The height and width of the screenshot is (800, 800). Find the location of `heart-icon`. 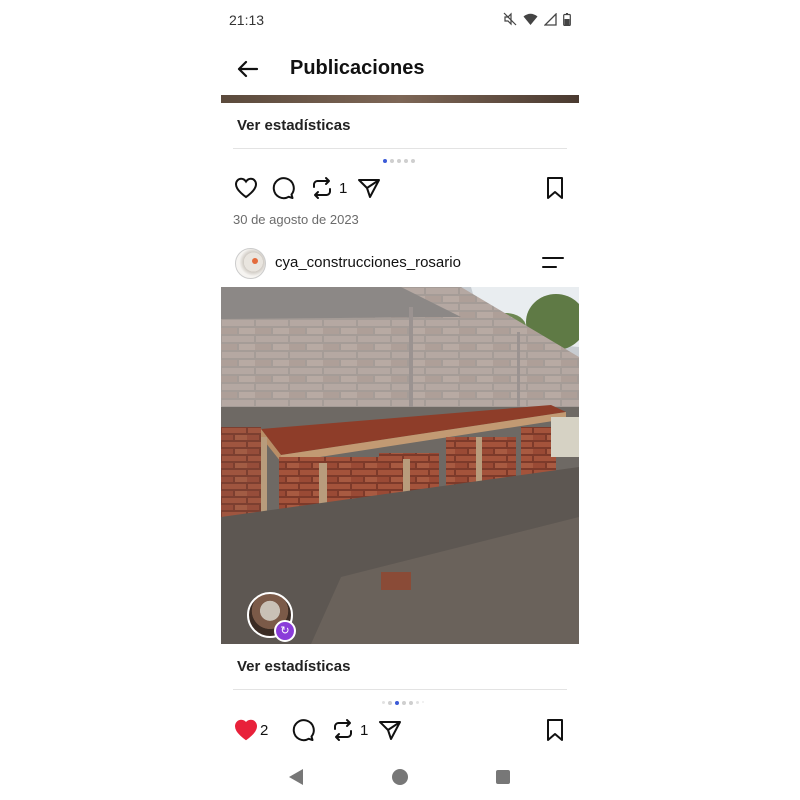

heart-icon is located at coordinates (246, 188).